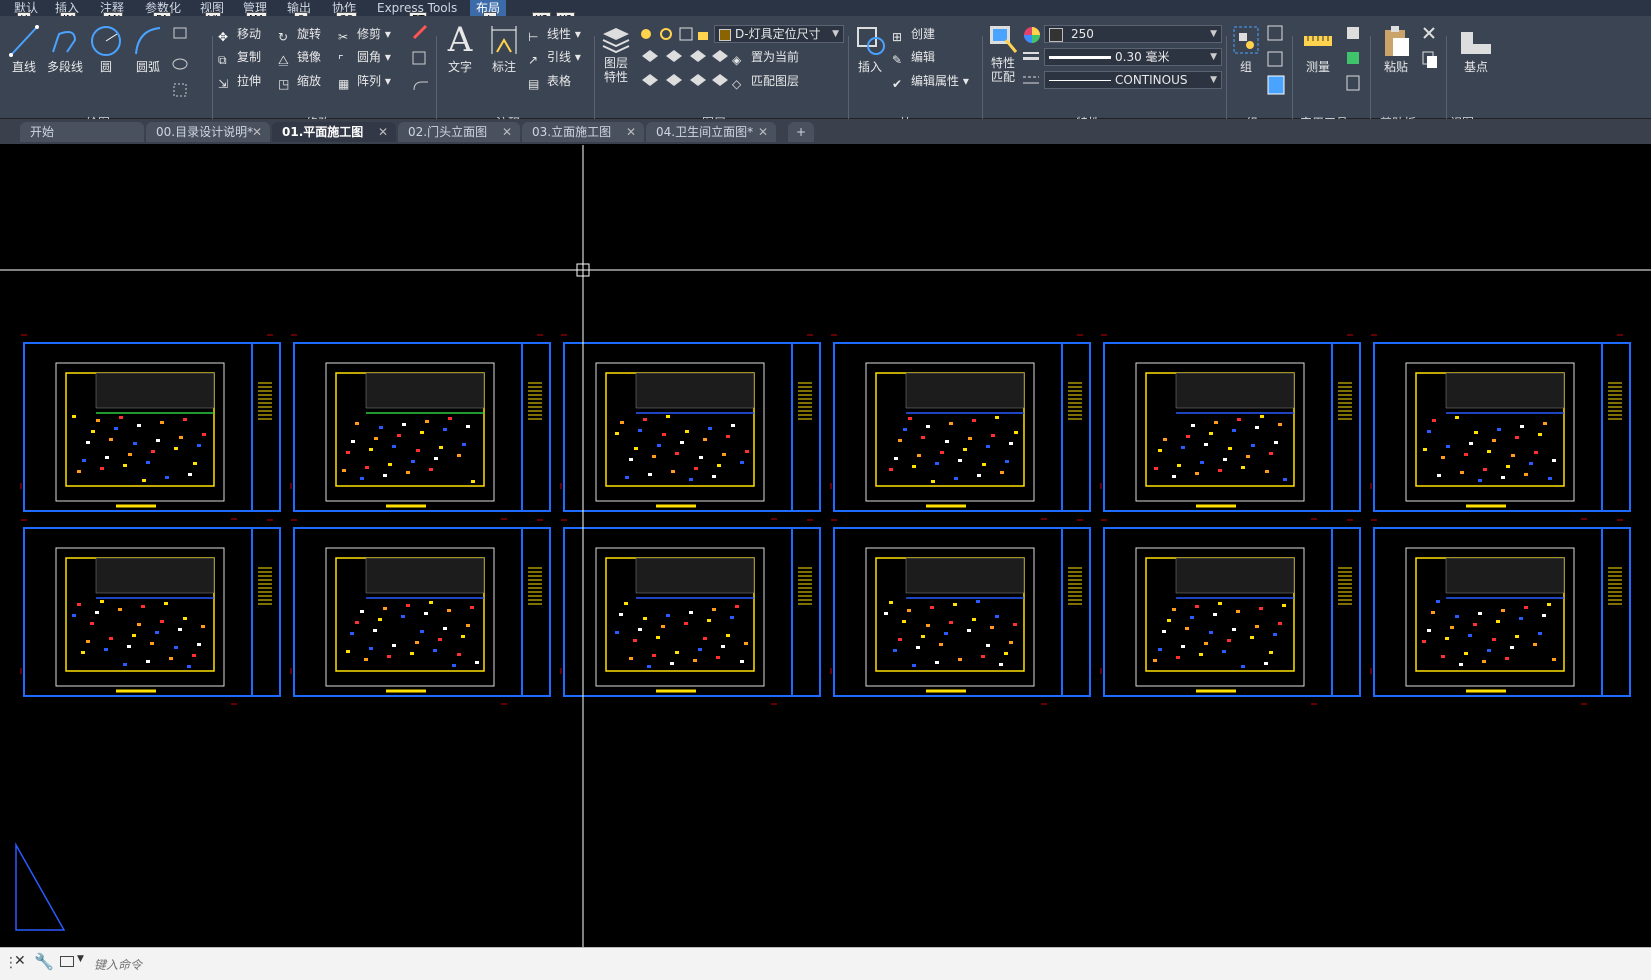 Image resolution: width=1651 pixels, height=980 pixels. I want to click on tab-start: 开始, so click(82, 132).